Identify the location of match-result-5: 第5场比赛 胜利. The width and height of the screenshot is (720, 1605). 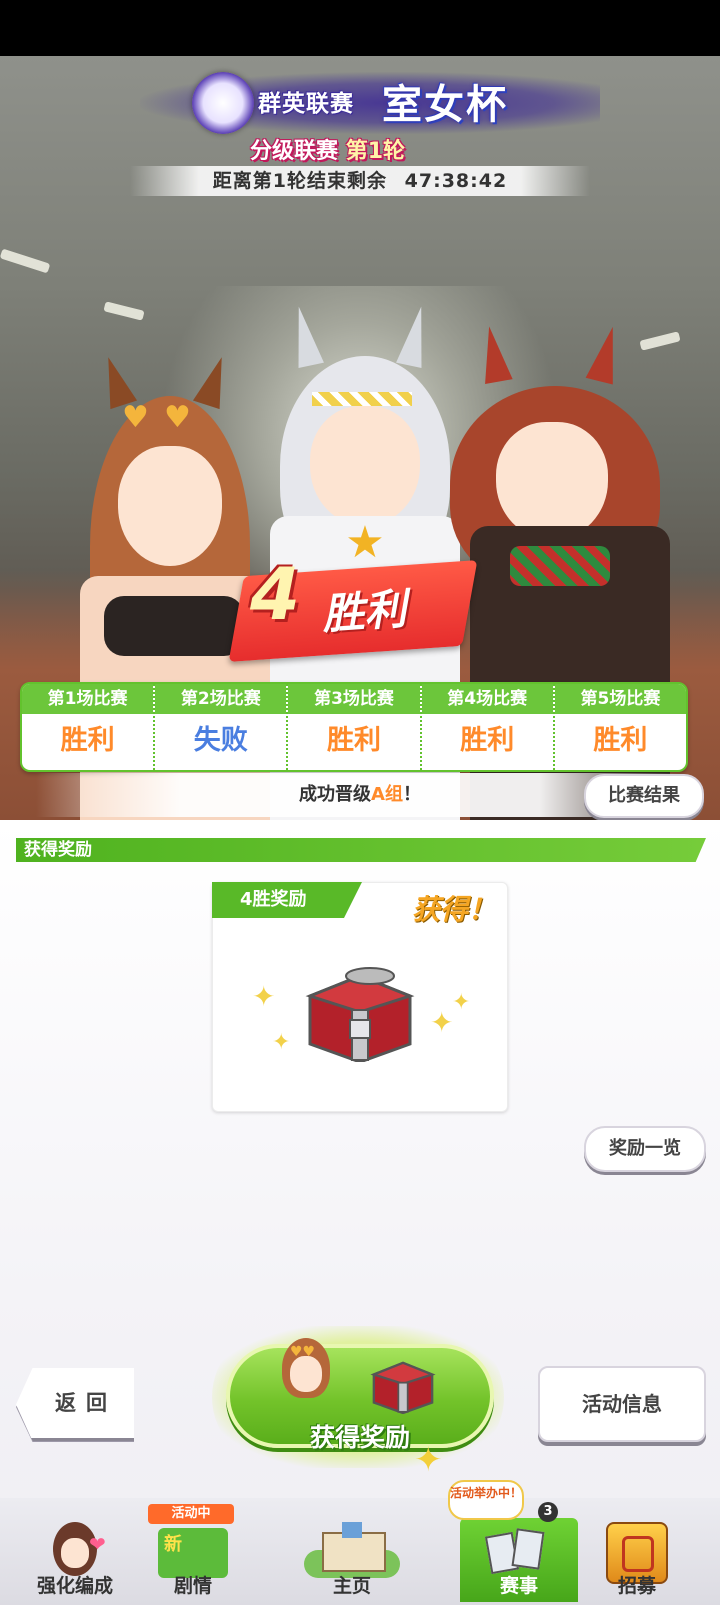
(620, 727).